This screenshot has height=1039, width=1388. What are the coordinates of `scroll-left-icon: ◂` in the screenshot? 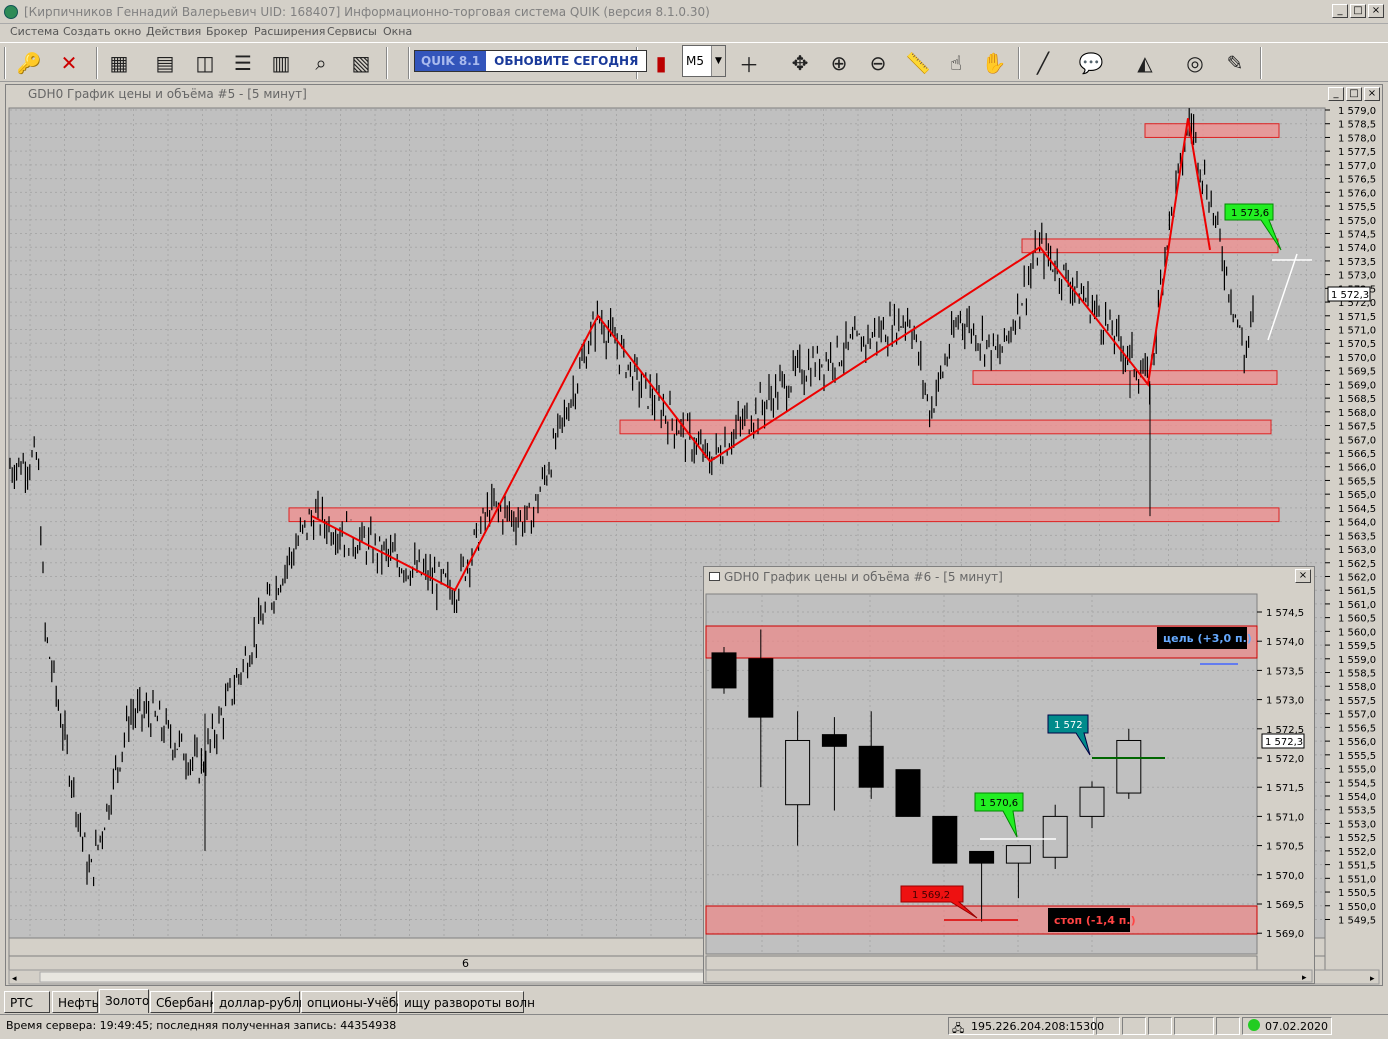 It's located at (14, 979).